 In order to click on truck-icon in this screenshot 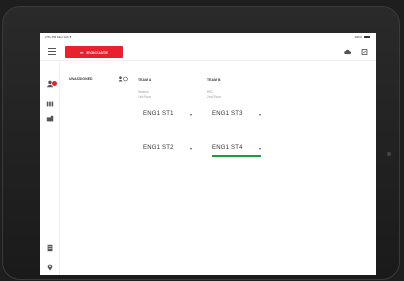, I will do `click(50, 118)`.